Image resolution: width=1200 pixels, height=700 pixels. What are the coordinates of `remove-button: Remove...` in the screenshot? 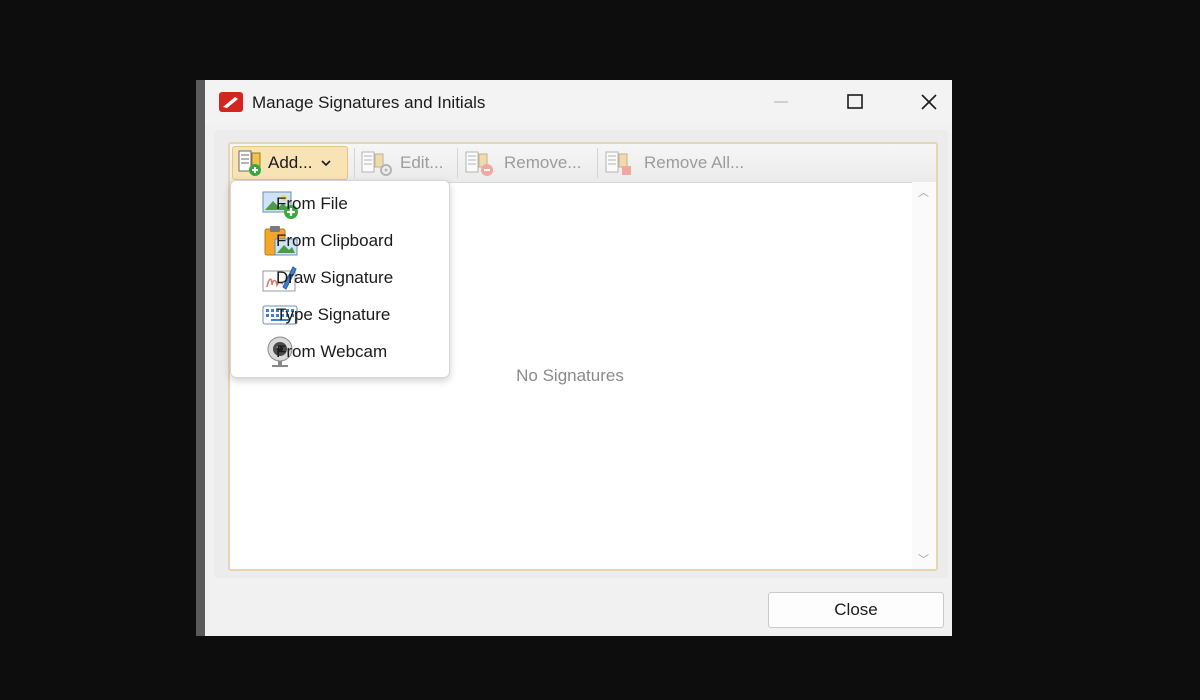 It's located at (522, 163).